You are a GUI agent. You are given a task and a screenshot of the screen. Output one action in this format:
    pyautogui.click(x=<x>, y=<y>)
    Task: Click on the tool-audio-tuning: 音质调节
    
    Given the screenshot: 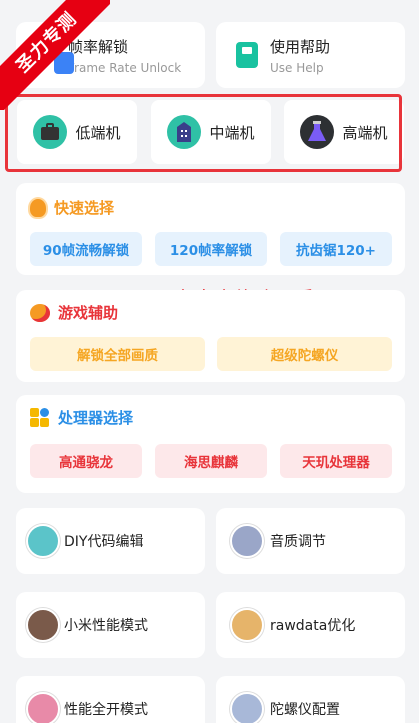 What is the action you would take?
    pyautogui.click(x=310, y=541)
    